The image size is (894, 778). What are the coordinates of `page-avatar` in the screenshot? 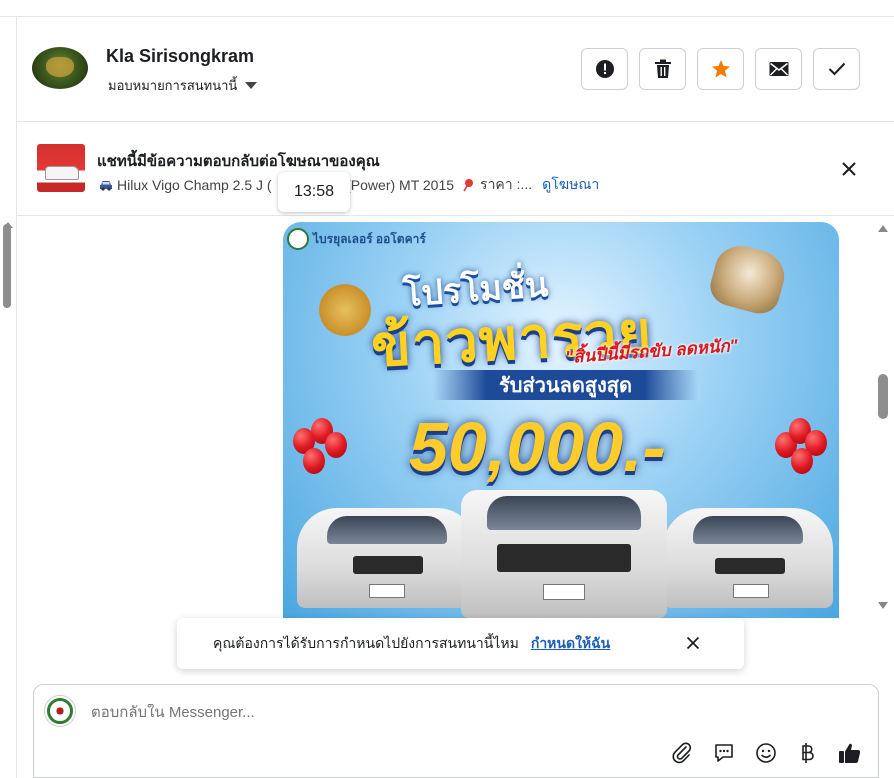 It's located at (60, 711).